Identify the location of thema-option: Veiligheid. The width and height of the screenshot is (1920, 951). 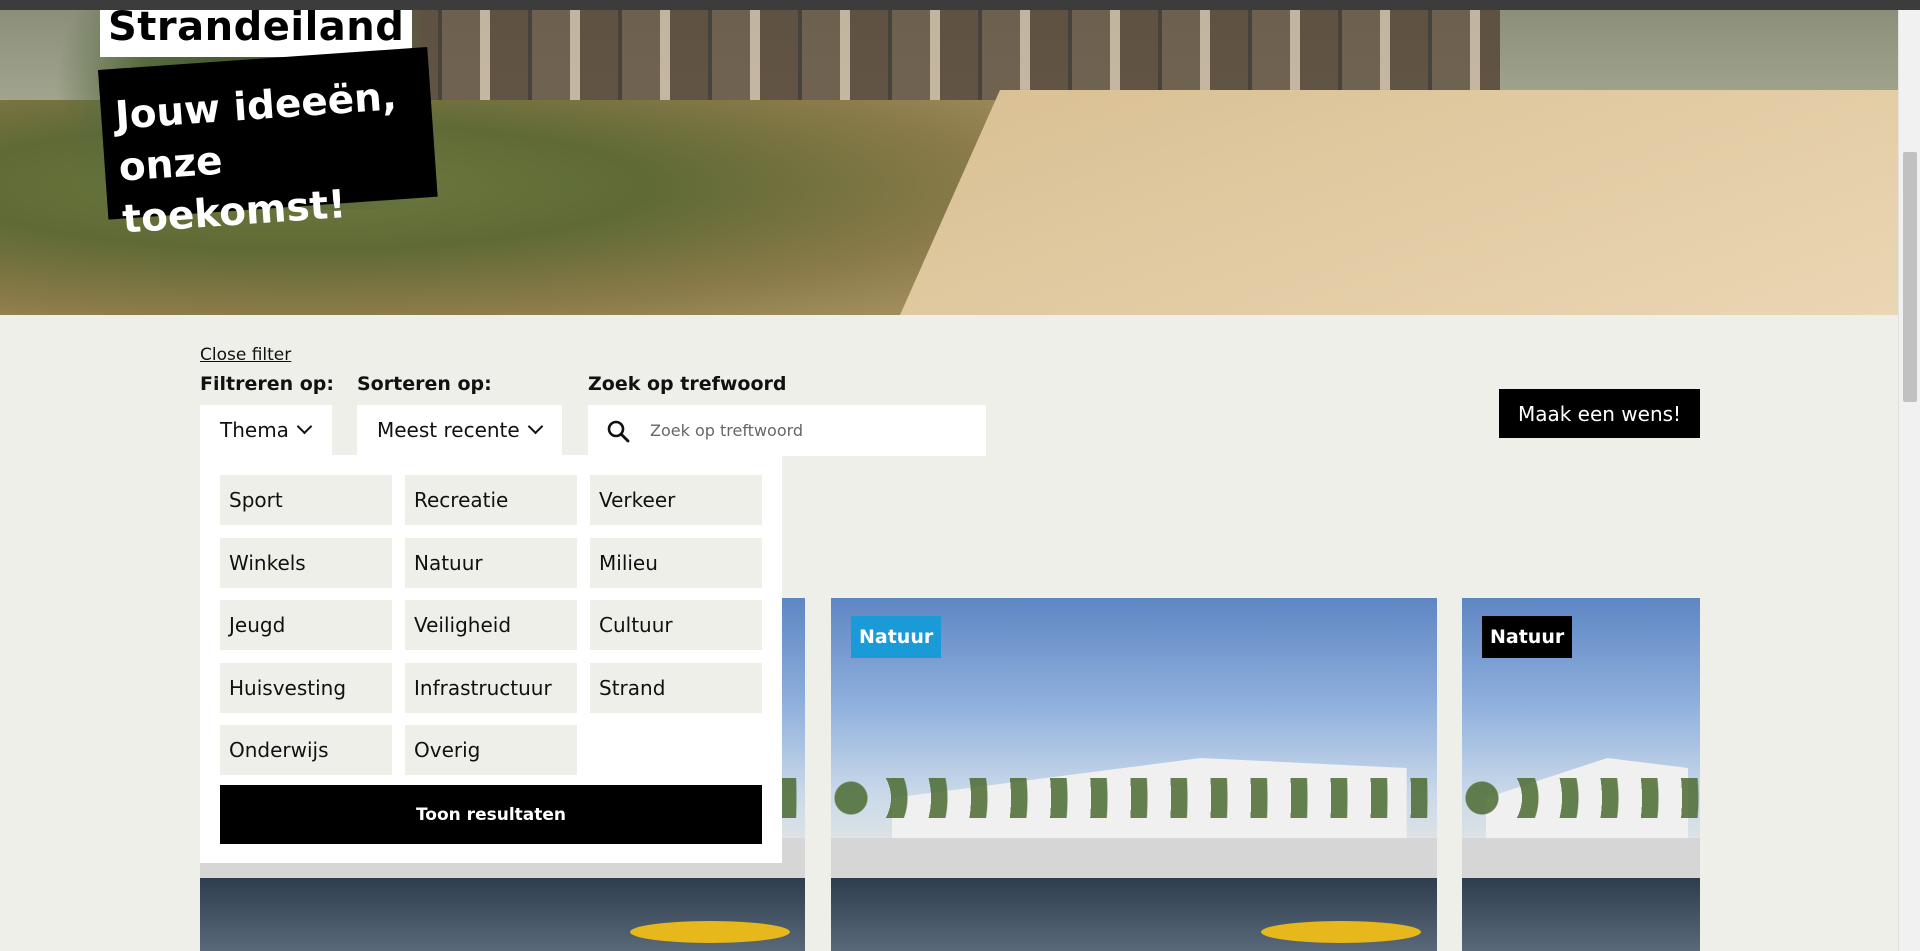
(491, 625).